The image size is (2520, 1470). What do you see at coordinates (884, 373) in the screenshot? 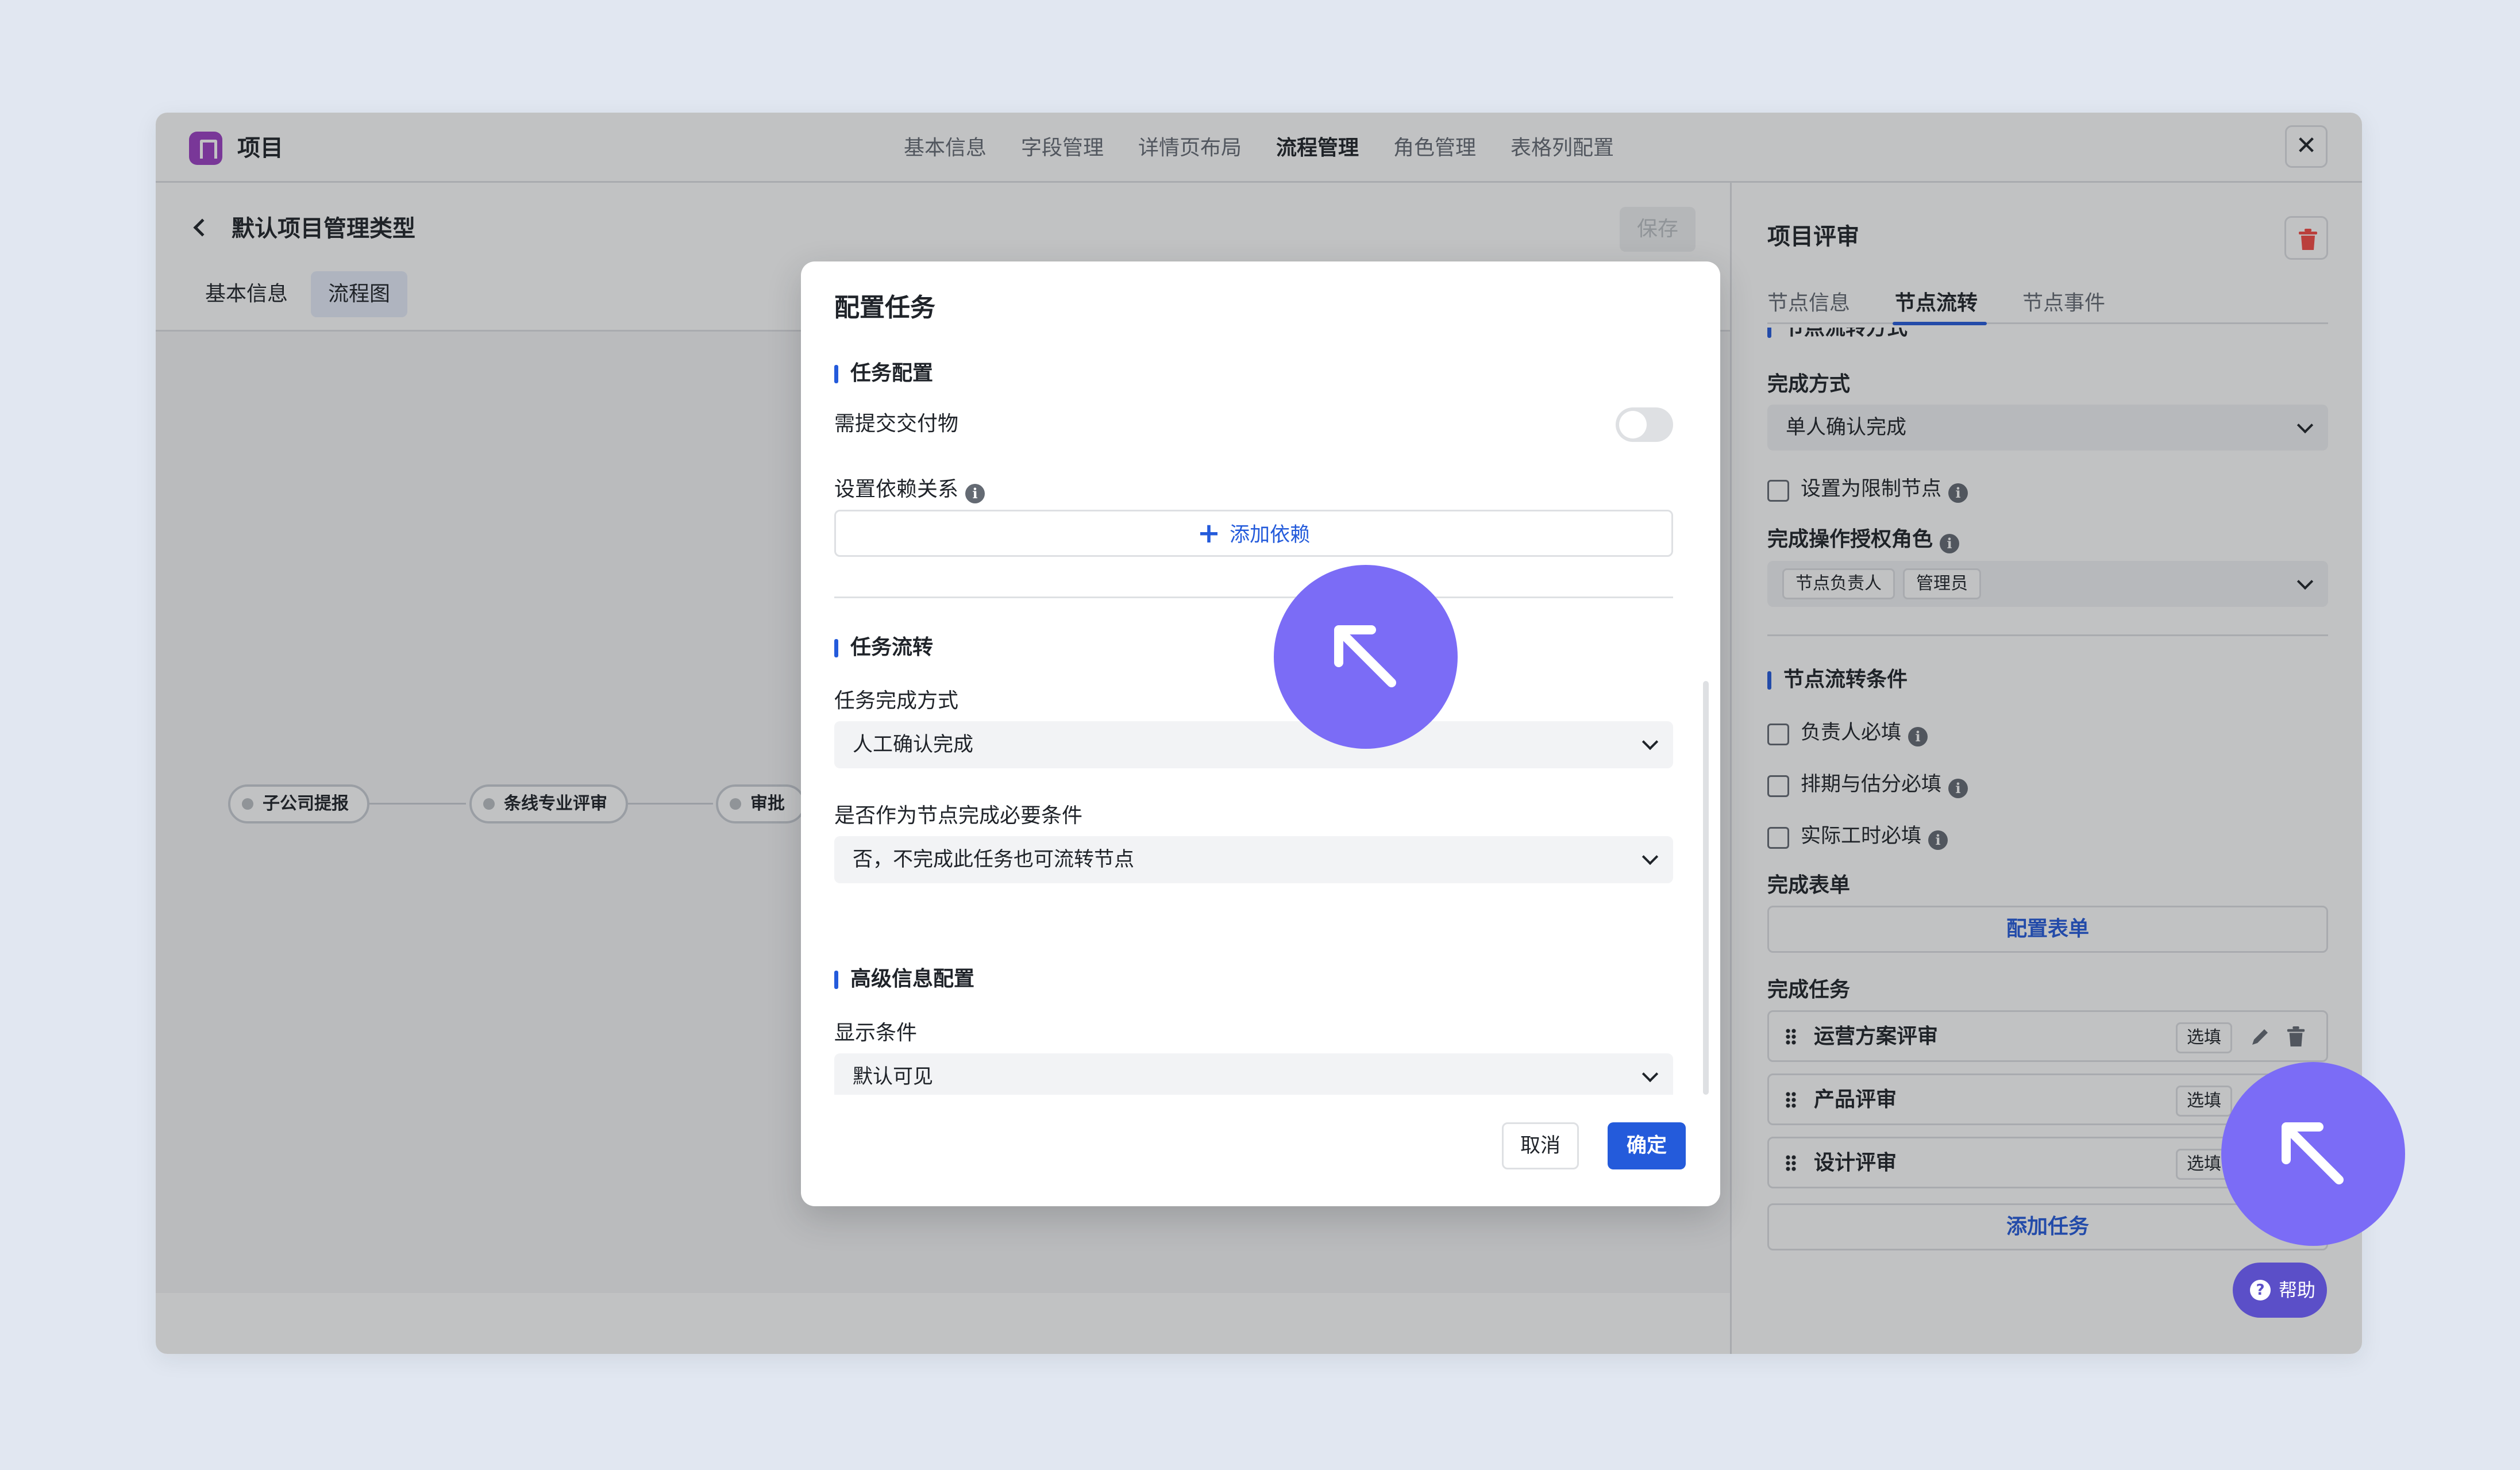
I see `section-task-config: 任务配置` at bounding box center [884, 373].